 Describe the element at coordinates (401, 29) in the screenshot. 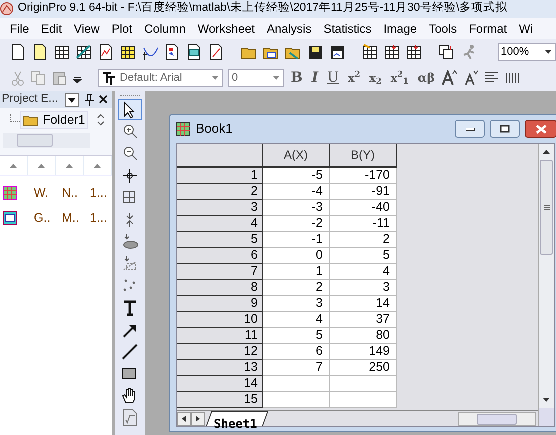

I see `menu-item: Image` at that location.